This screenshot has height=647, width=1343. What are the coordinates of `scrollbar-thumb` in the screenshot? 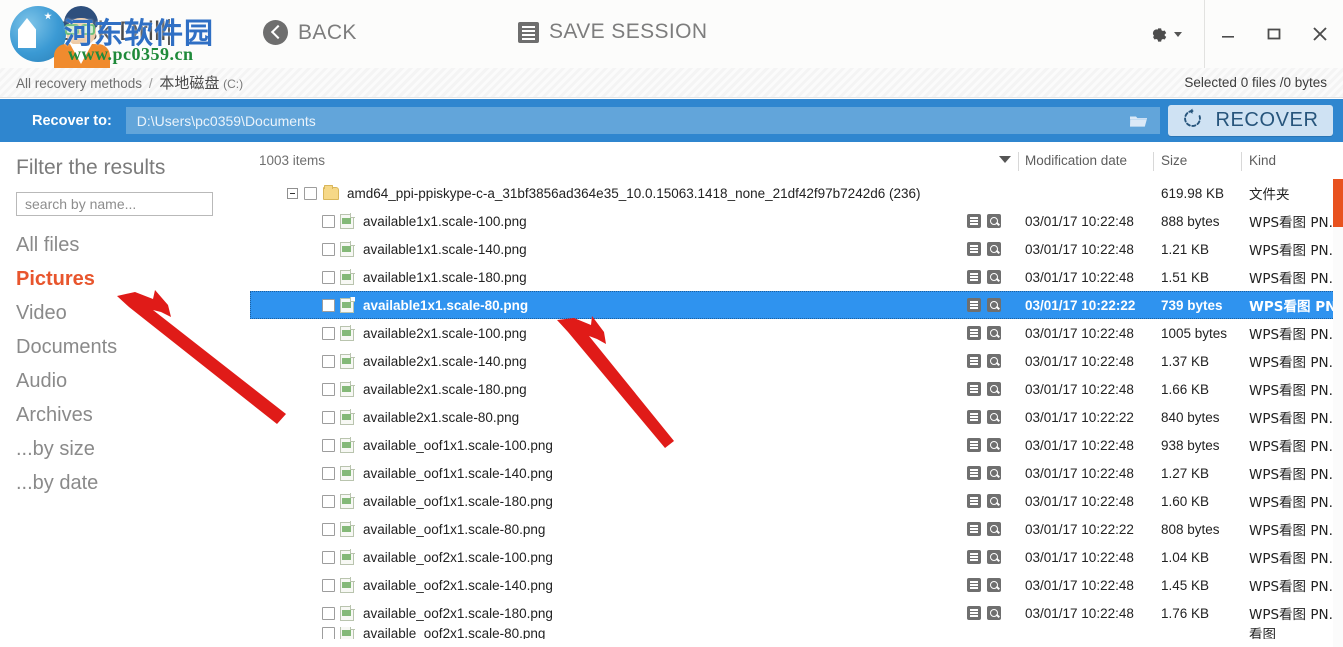 It's located at (1338, 203).